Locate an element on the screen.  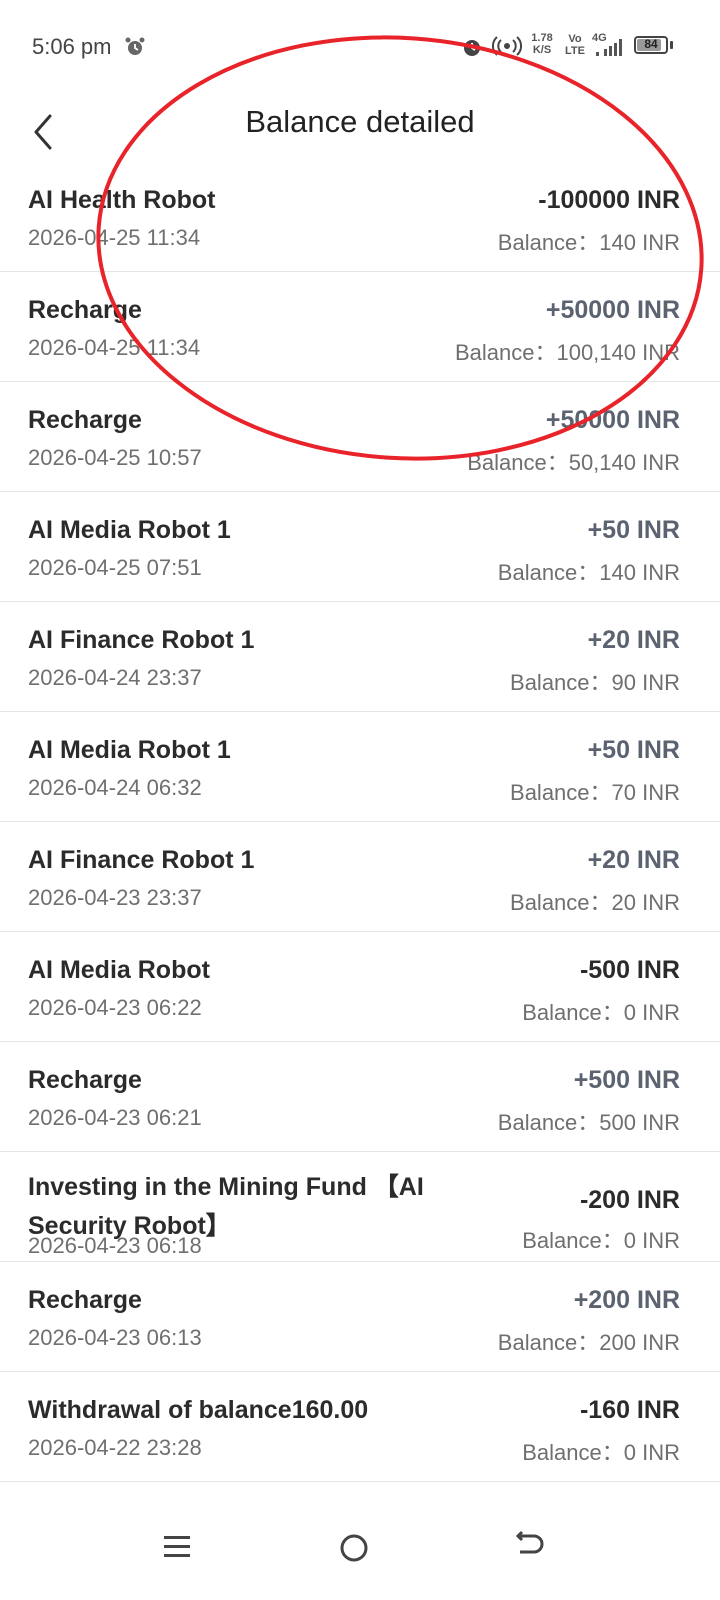
transaction-title: AI Media Robot is located at coordinates (119, 970).